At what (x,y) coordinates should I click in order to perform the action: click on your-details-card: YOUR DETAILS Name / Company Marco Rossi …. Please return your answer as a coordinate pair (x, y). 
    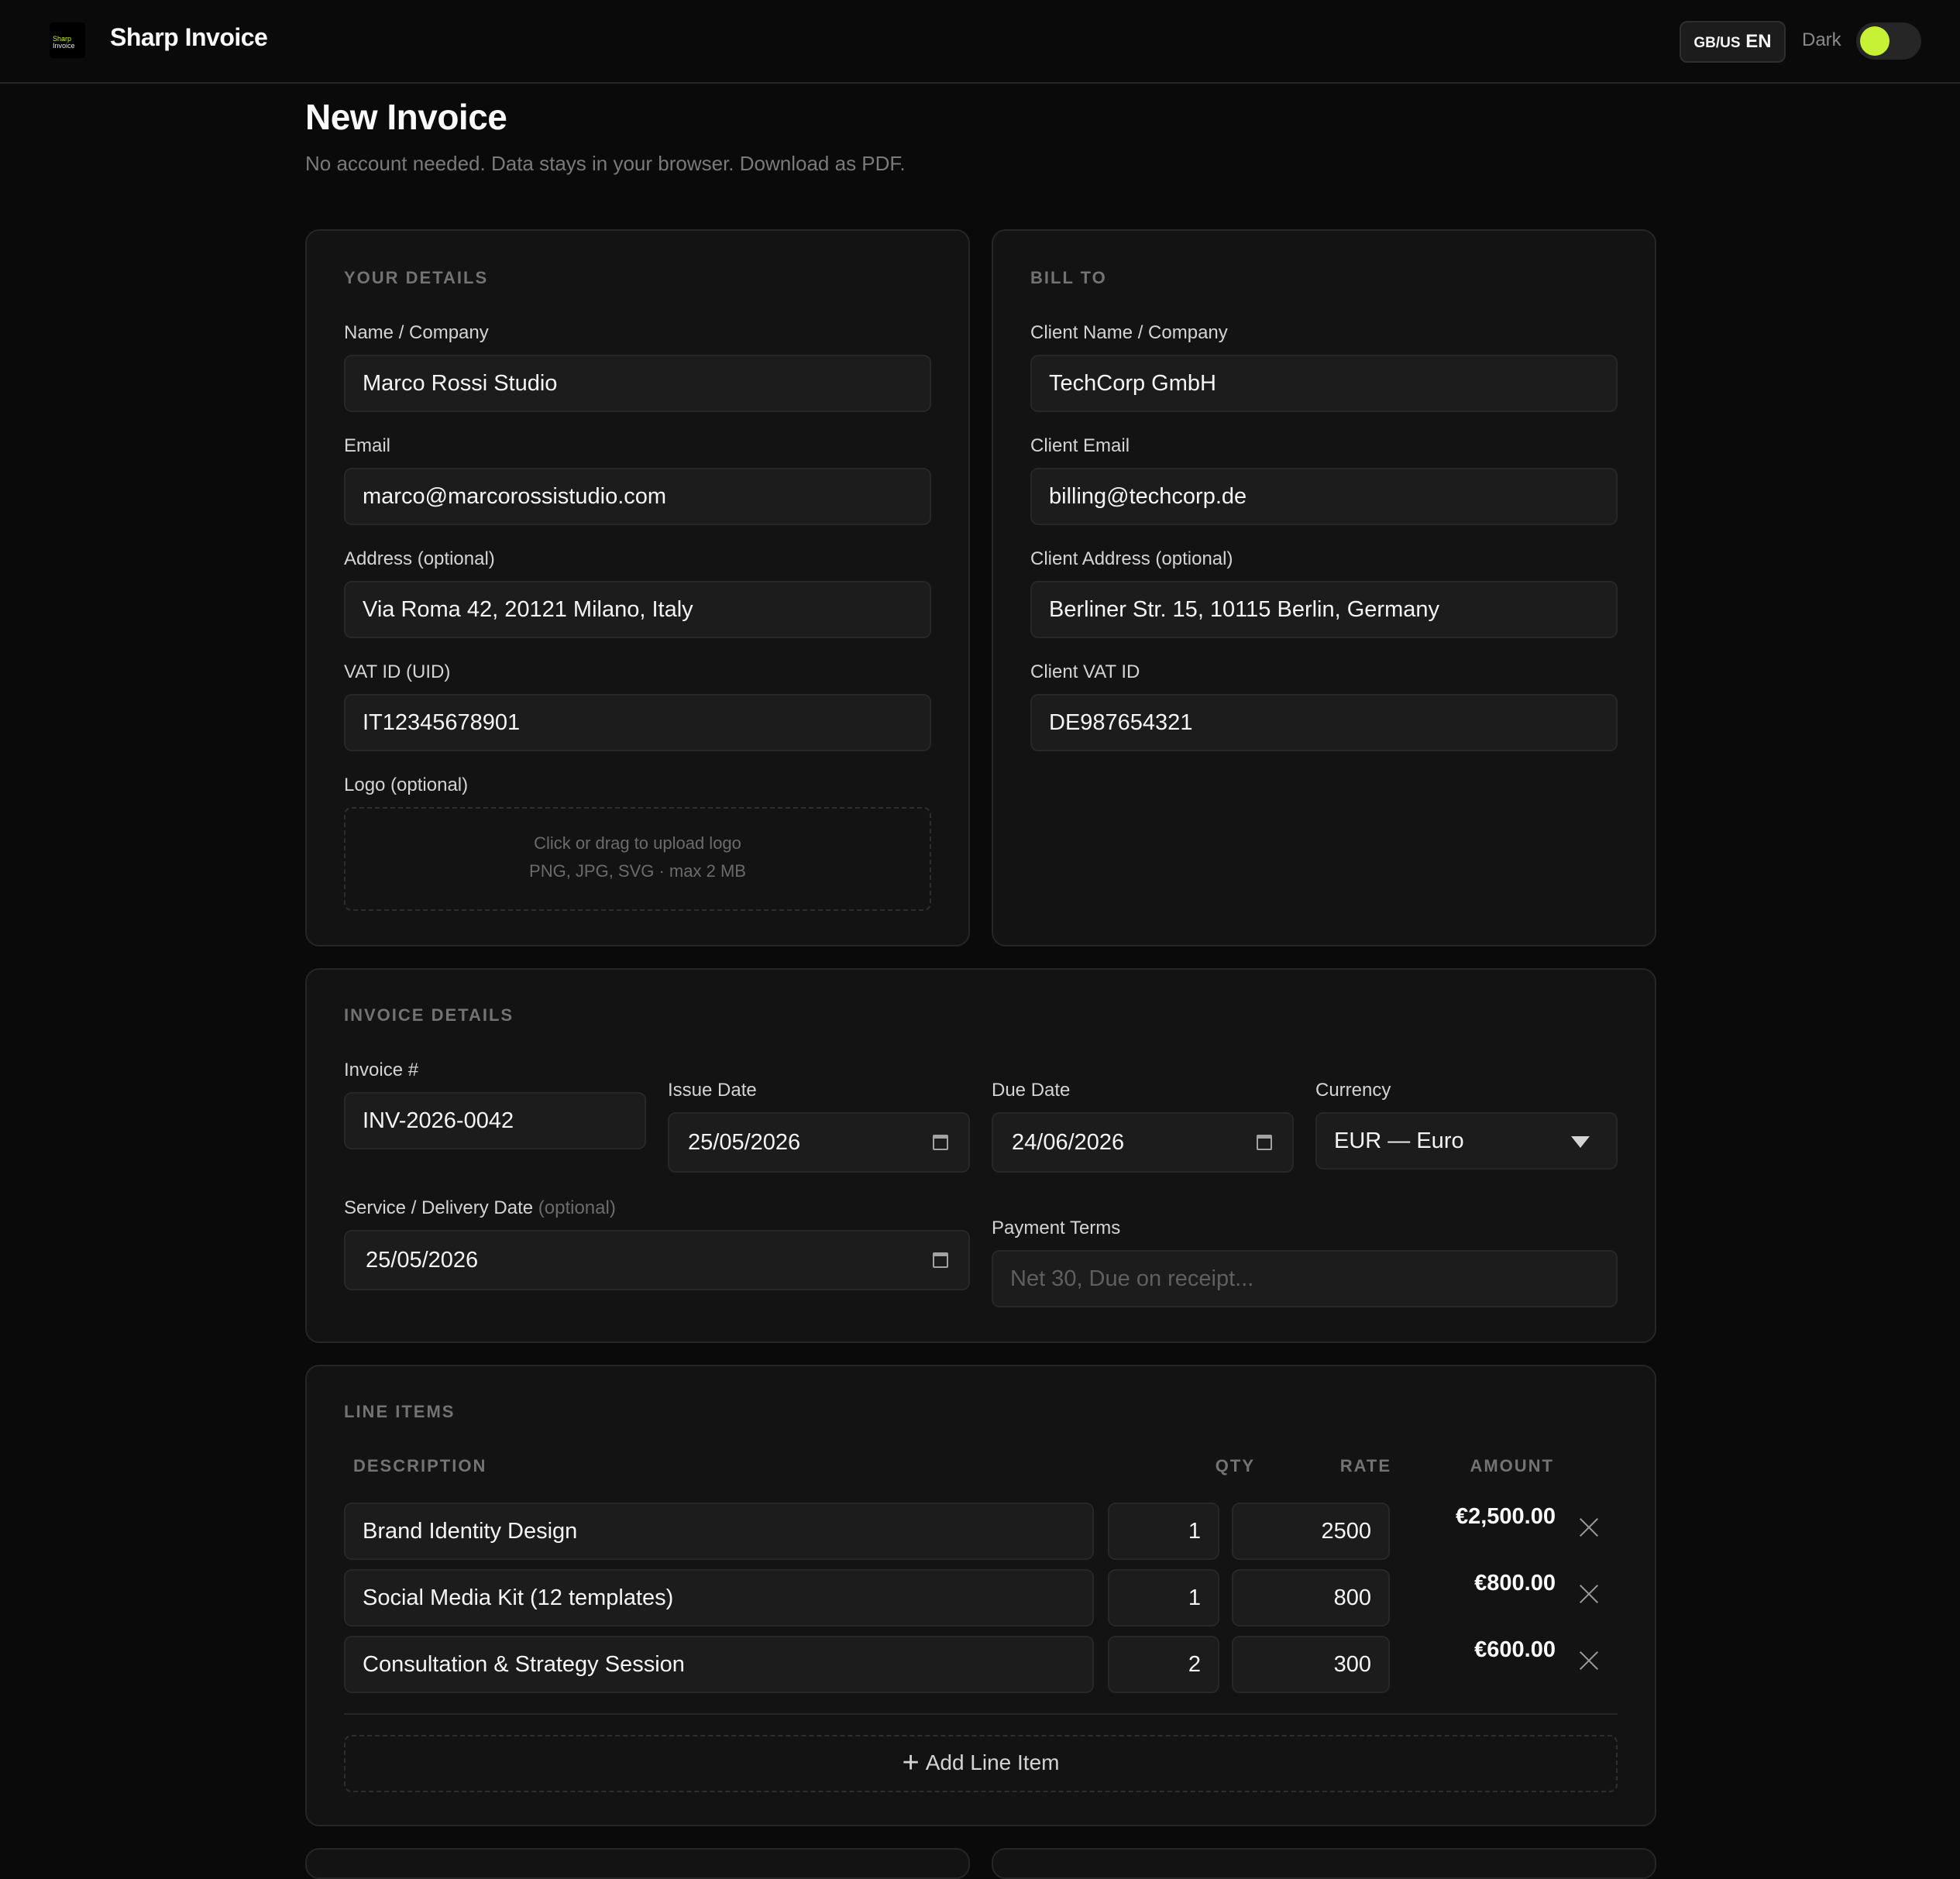
    Looking at the image, I should click on (637, 587).